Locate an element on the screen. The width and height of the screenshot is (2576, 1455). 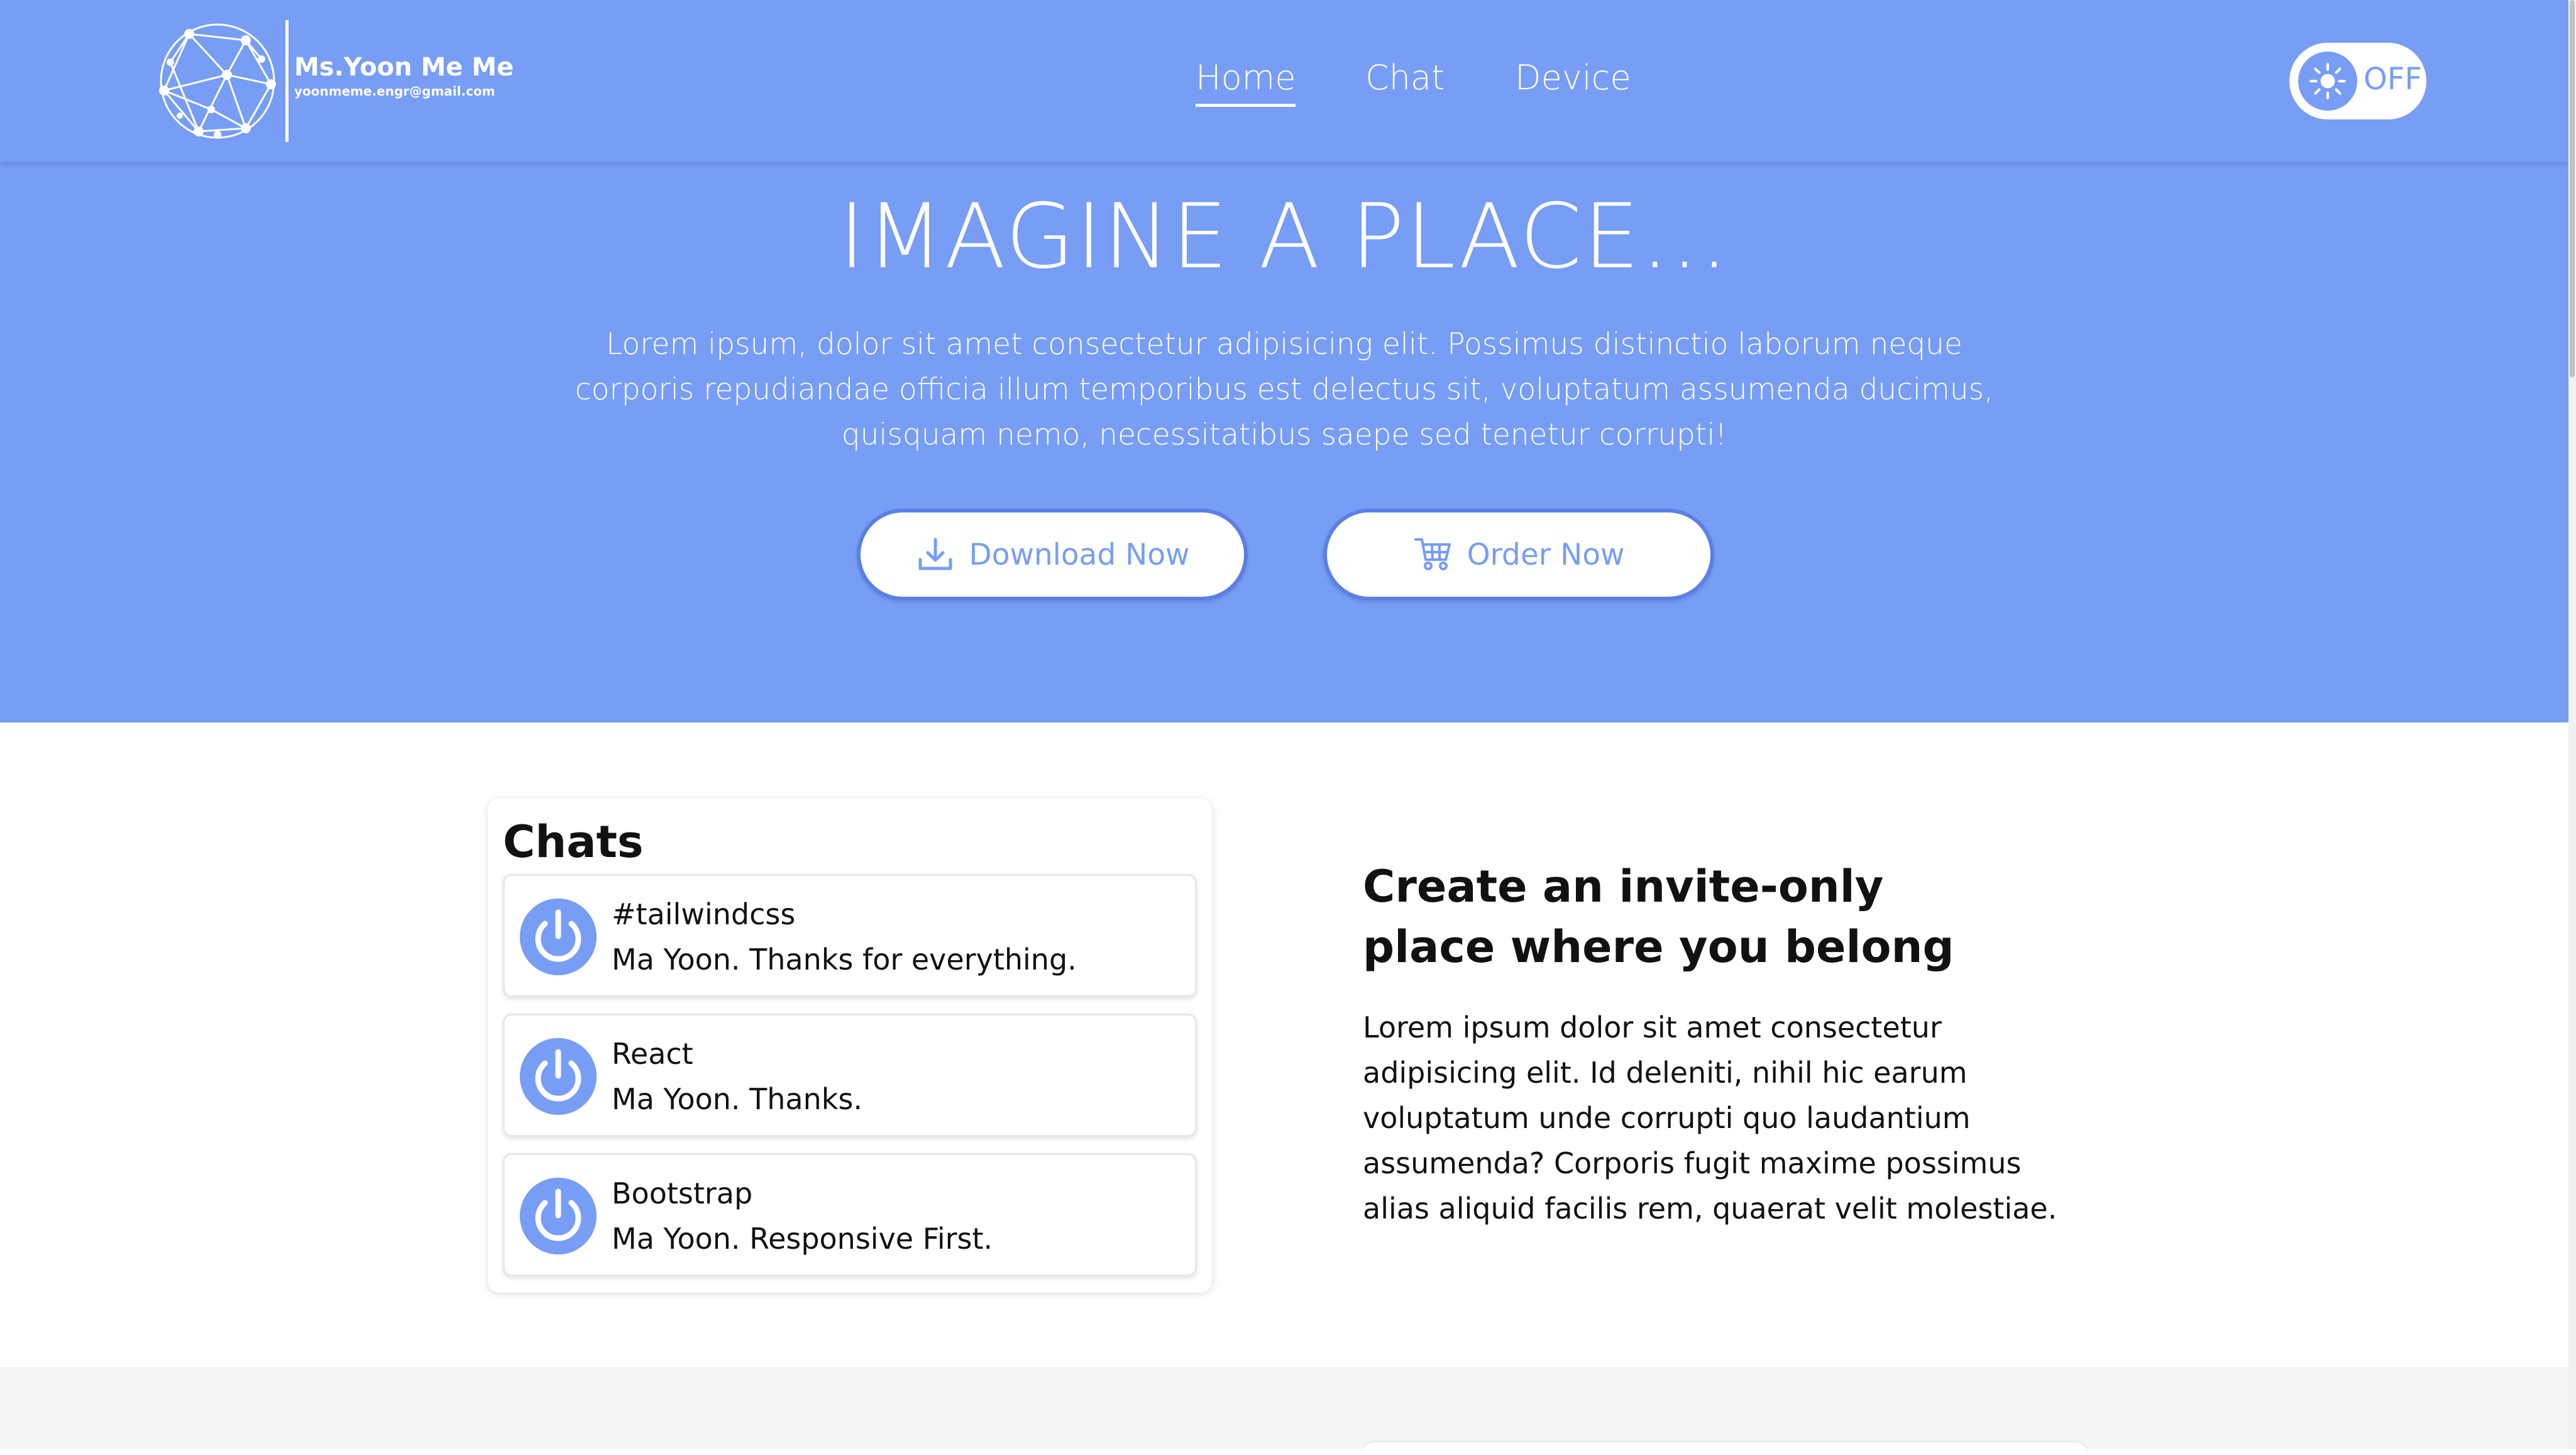
order-button: Order Now is located at coordinates (1519, 554).